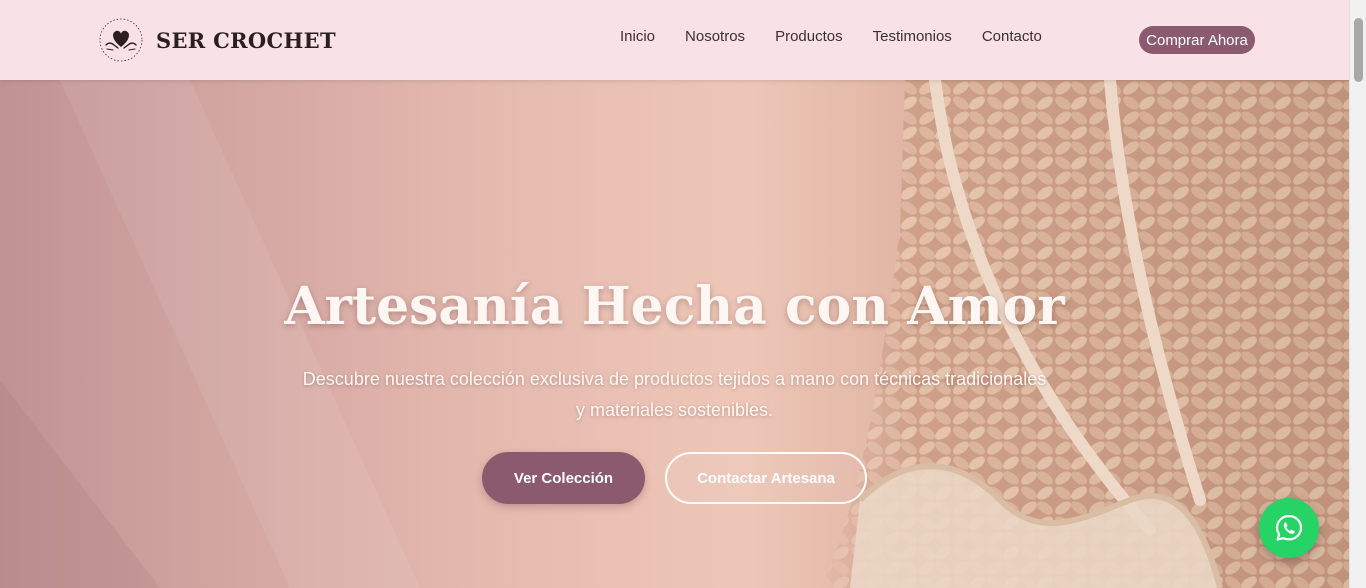 This screenshot has height=588, width=1366. Describe the element at coordinates (1358, 50) in the screenshot. I see `scrollbar-thumb` at that location.